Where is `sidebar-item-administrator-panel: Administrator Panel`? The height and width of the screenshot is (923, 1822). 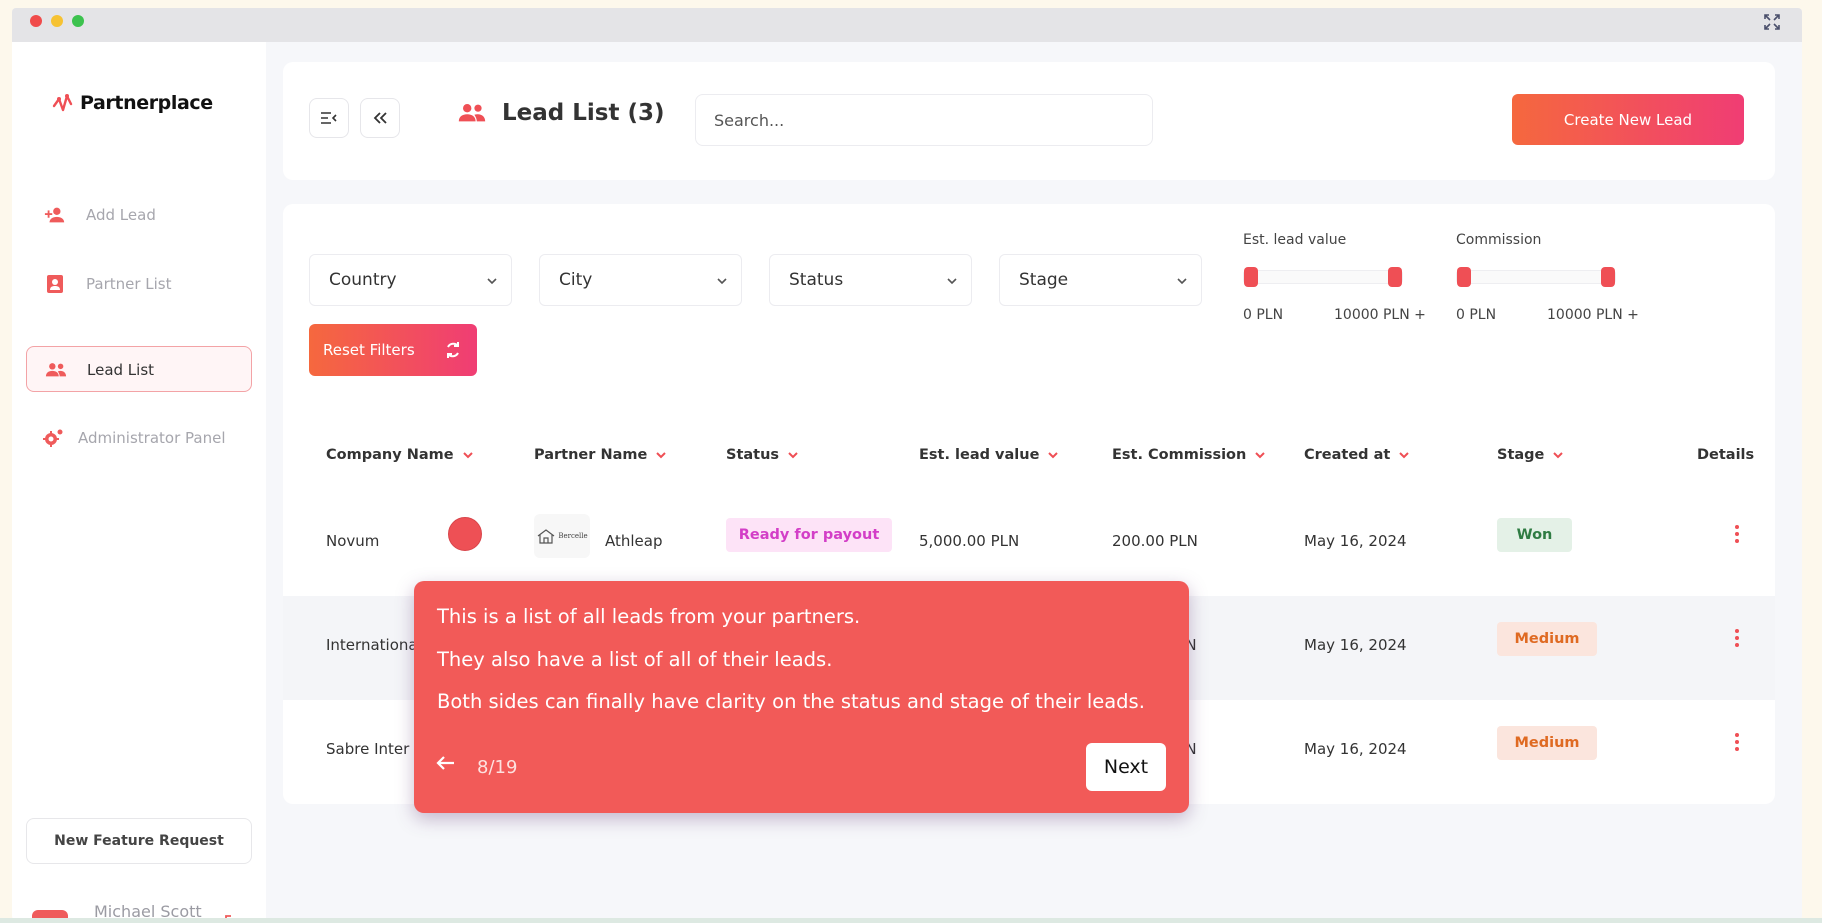
sidebar-item-administrator-panel: Administrator Panel is located at coordinates (139, 438).